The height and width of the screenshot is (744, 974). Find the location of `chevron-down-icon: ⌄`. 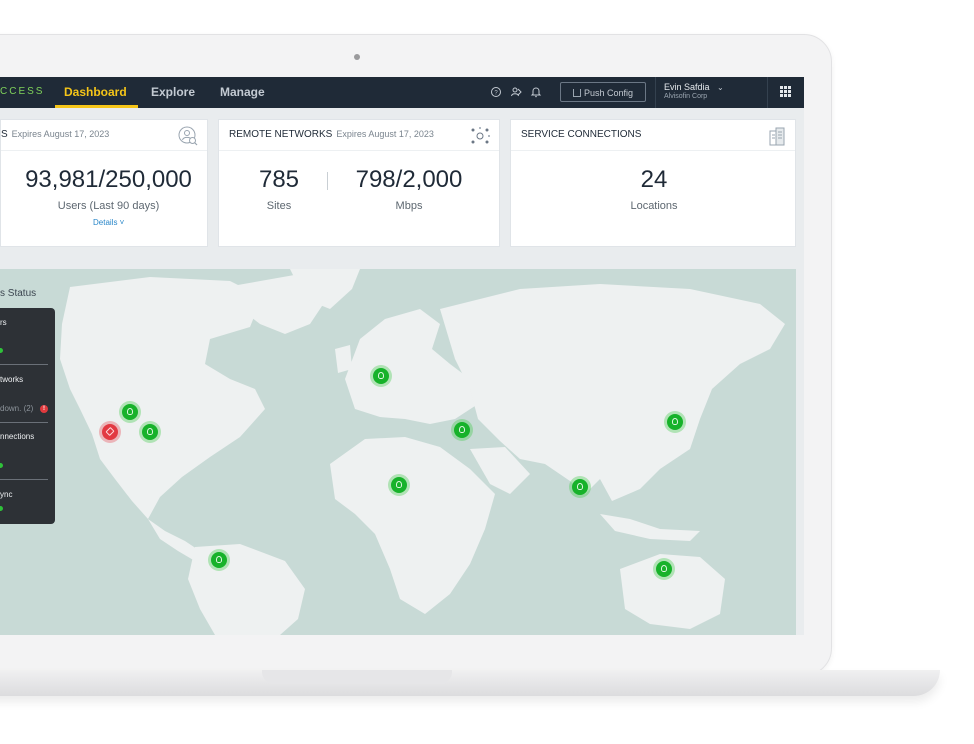

chevron-down-icon: ⌄ is located at coordinates (720, 87).